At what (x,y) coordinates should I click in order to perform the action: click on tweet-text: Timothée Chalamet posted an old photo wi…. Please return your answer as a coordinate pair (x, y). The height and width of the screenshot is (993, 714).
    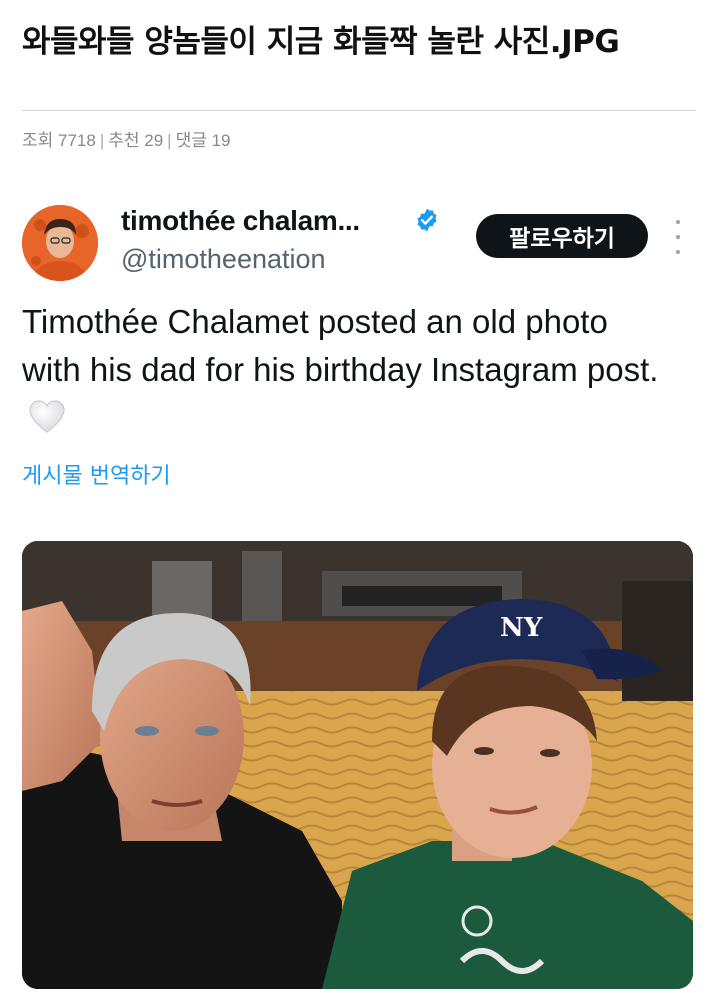
    Looking at the image, I should click on (340, 345).